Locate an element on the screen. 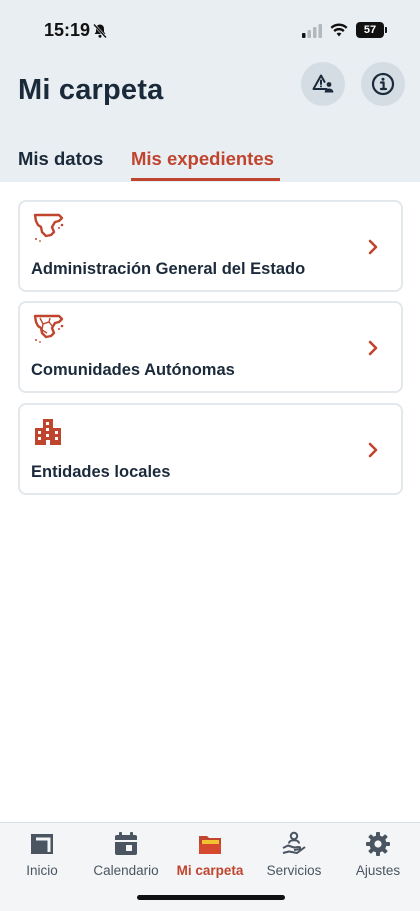 This screenshot has width=420, height=911. warning-user-icon is located at coordinates (323, 83).